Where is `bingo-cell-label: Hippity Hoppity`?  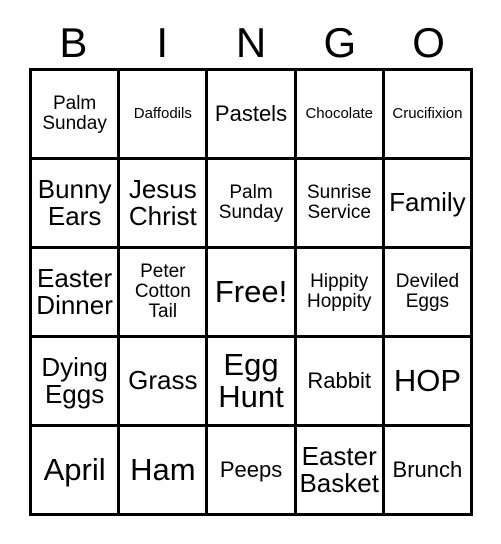
bingo-cell-label: Hippity Hoppity is located at coordinates (339, 291).